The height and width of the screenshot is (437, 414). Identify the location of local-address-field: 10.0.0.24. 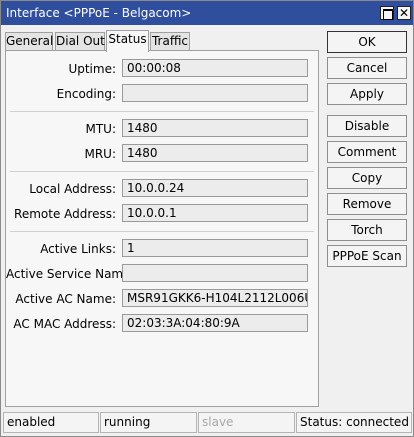
(215, 188).